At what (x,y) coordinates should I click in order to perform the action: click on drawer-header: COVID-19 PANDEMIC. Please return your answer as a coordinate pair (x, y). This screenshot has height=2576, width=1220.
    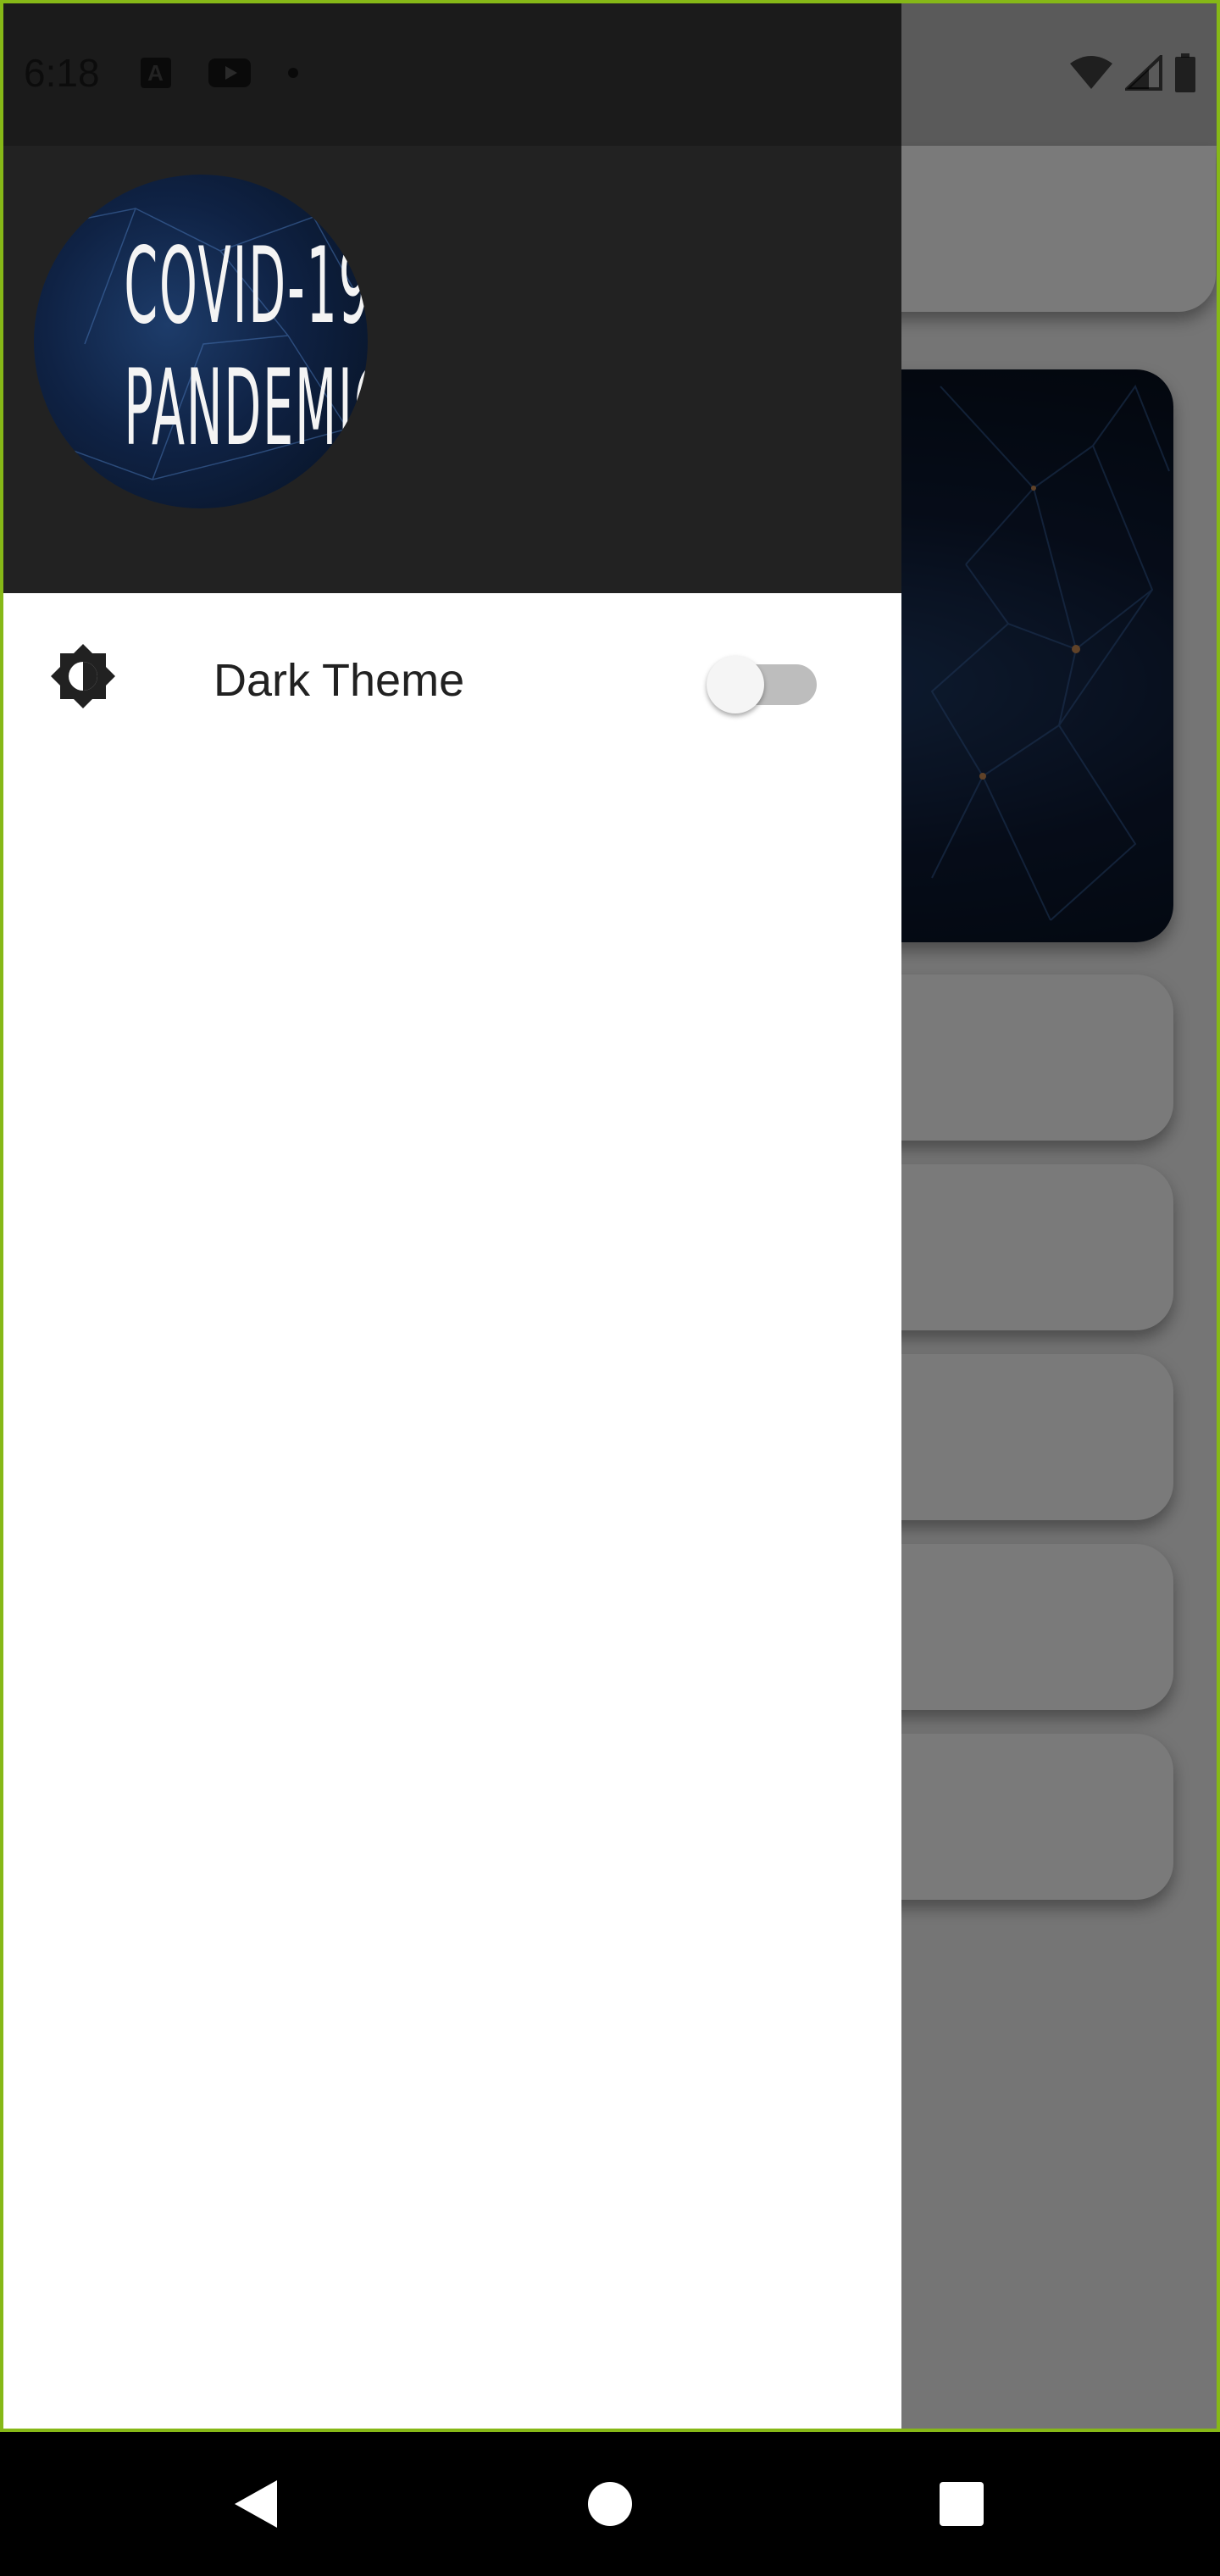
    Looking at the image, I should click on (450, 369).